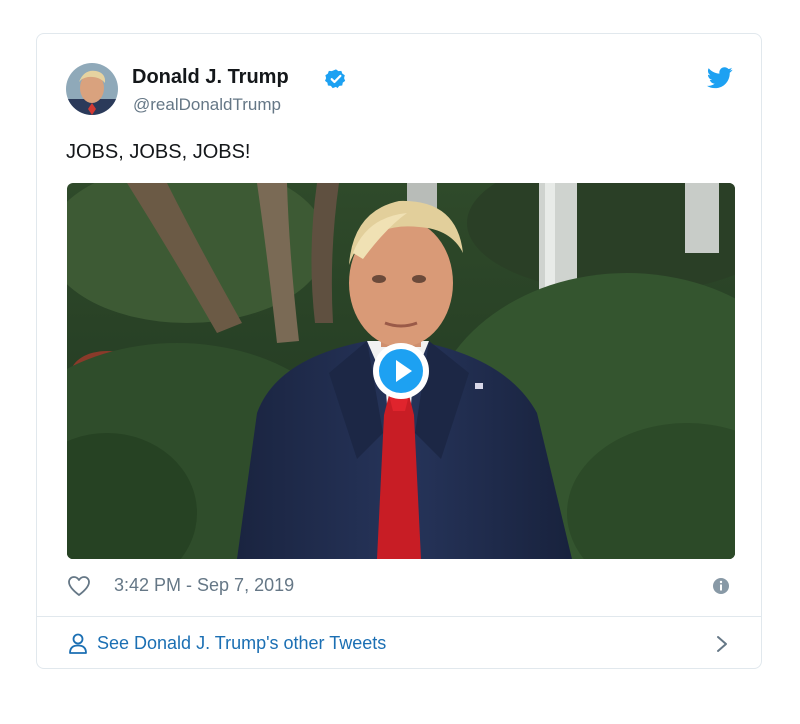  I want to click on twitter-bird-icon, so click(720, 78).